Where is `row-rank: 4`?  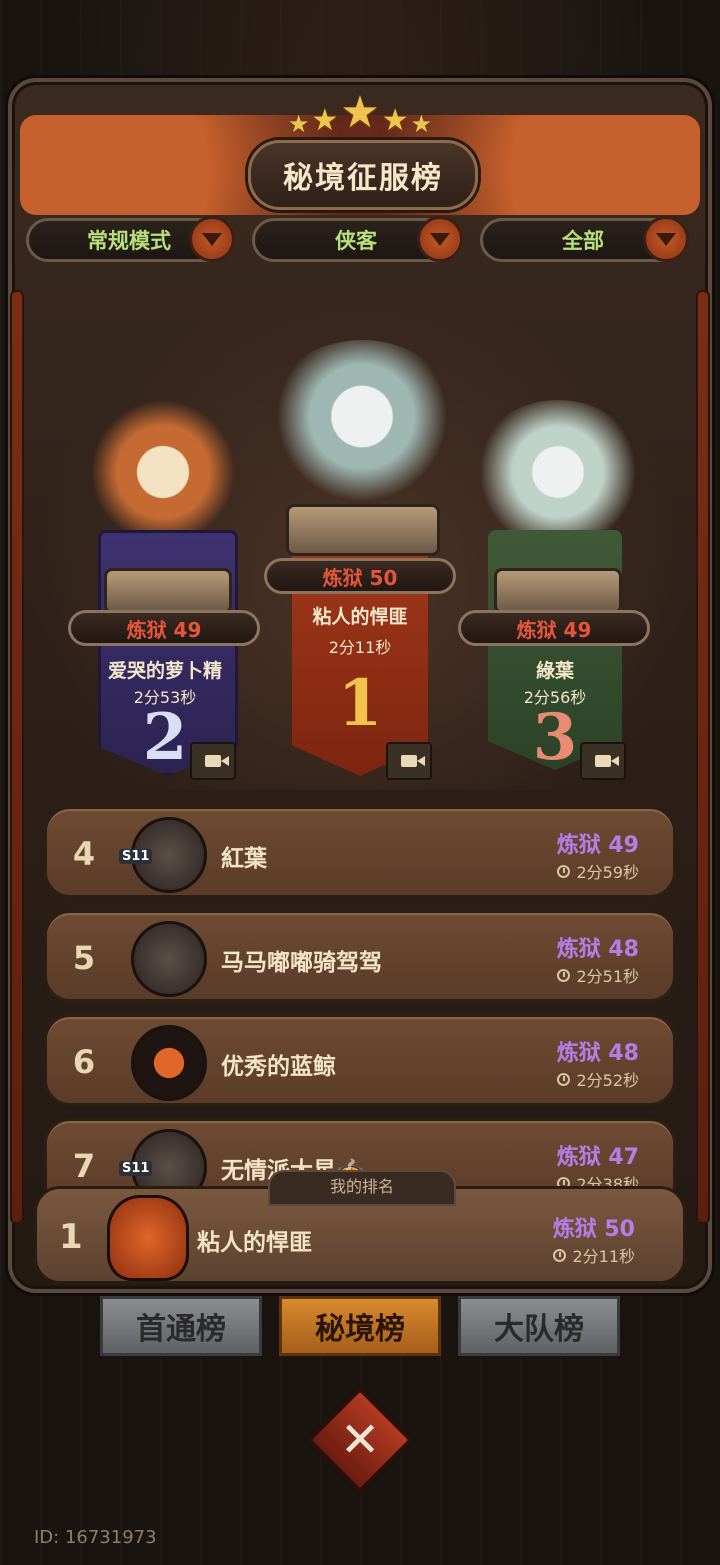 row-rank: 4 is located at coordinates (84, 854).